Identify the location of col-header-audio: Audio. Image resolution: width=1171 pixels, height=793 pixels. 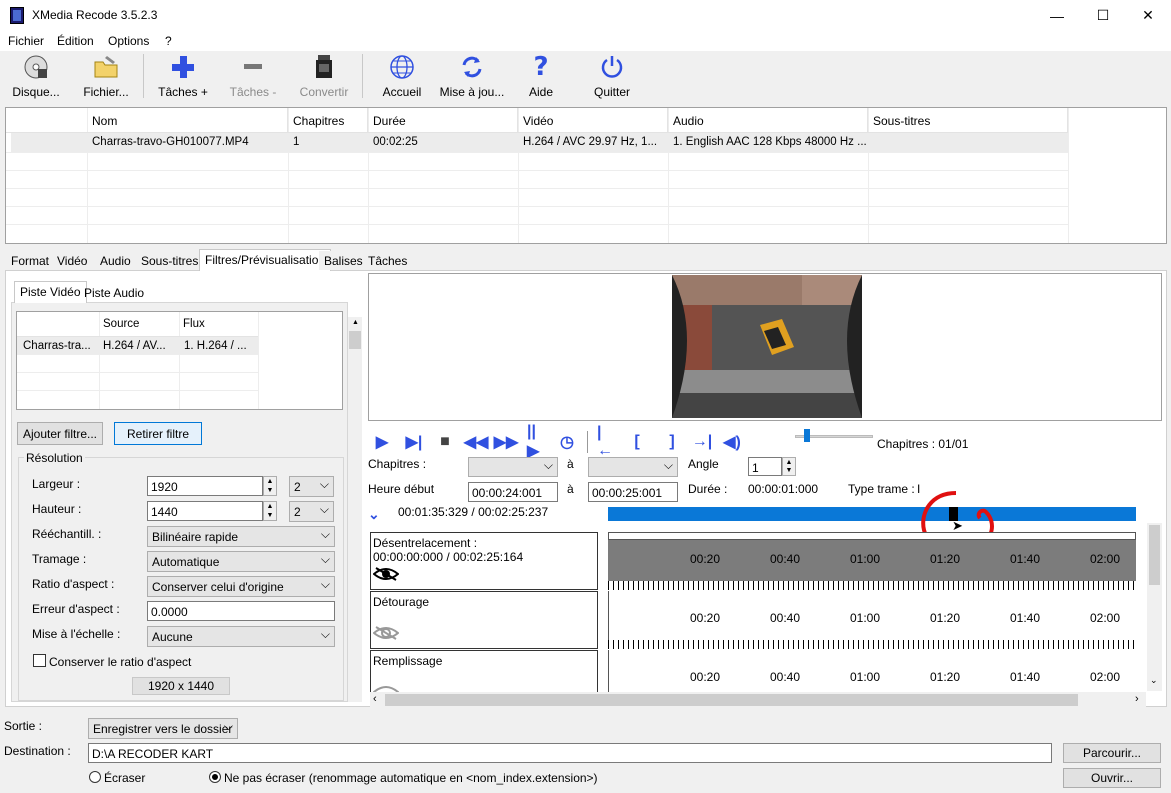
(768, 120).